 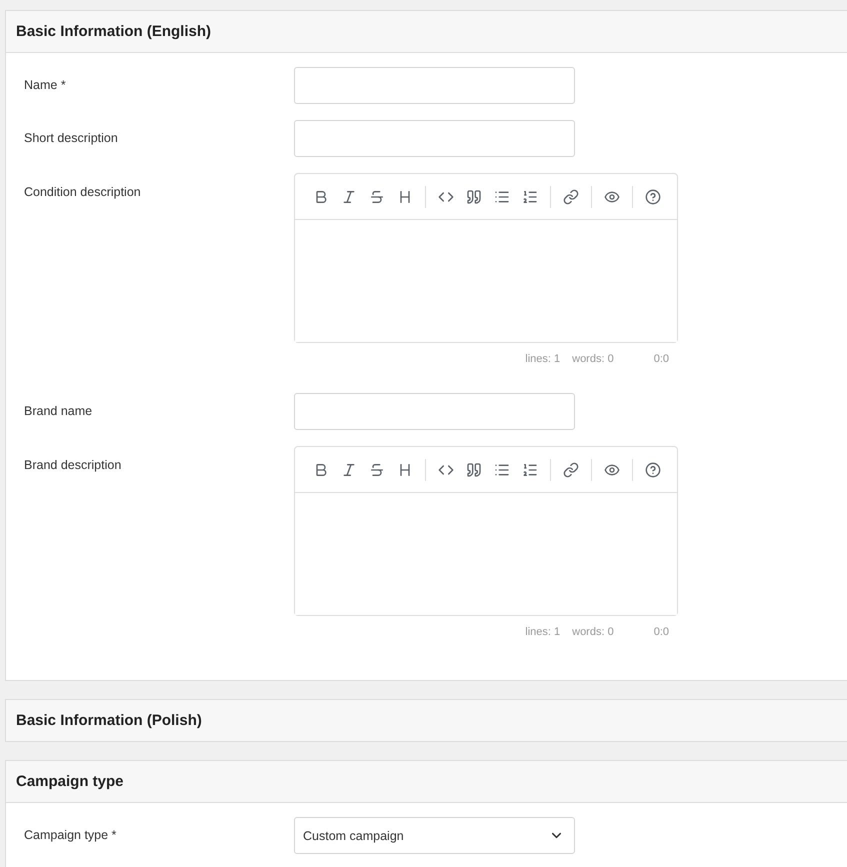 I want to click on field-label: Name *, so click(x=45, y=84).